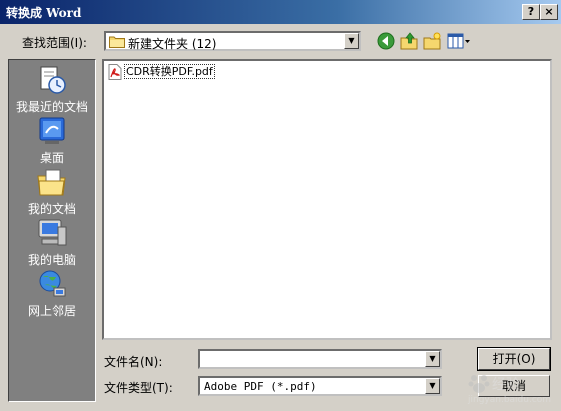 The width and height of the screenshot is (561, 411). Describe the element at coordinates (52, 130) in the screenshot. I see `desktop-icon` at that location.